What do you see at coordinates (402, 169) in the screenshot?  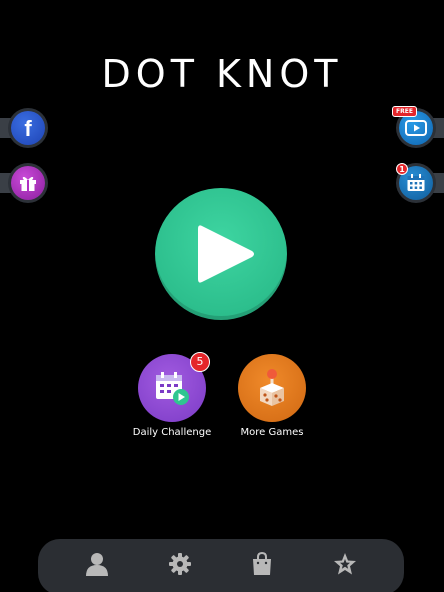 I see `calendar-count-badge: 1` at bounding box center [402, 169].